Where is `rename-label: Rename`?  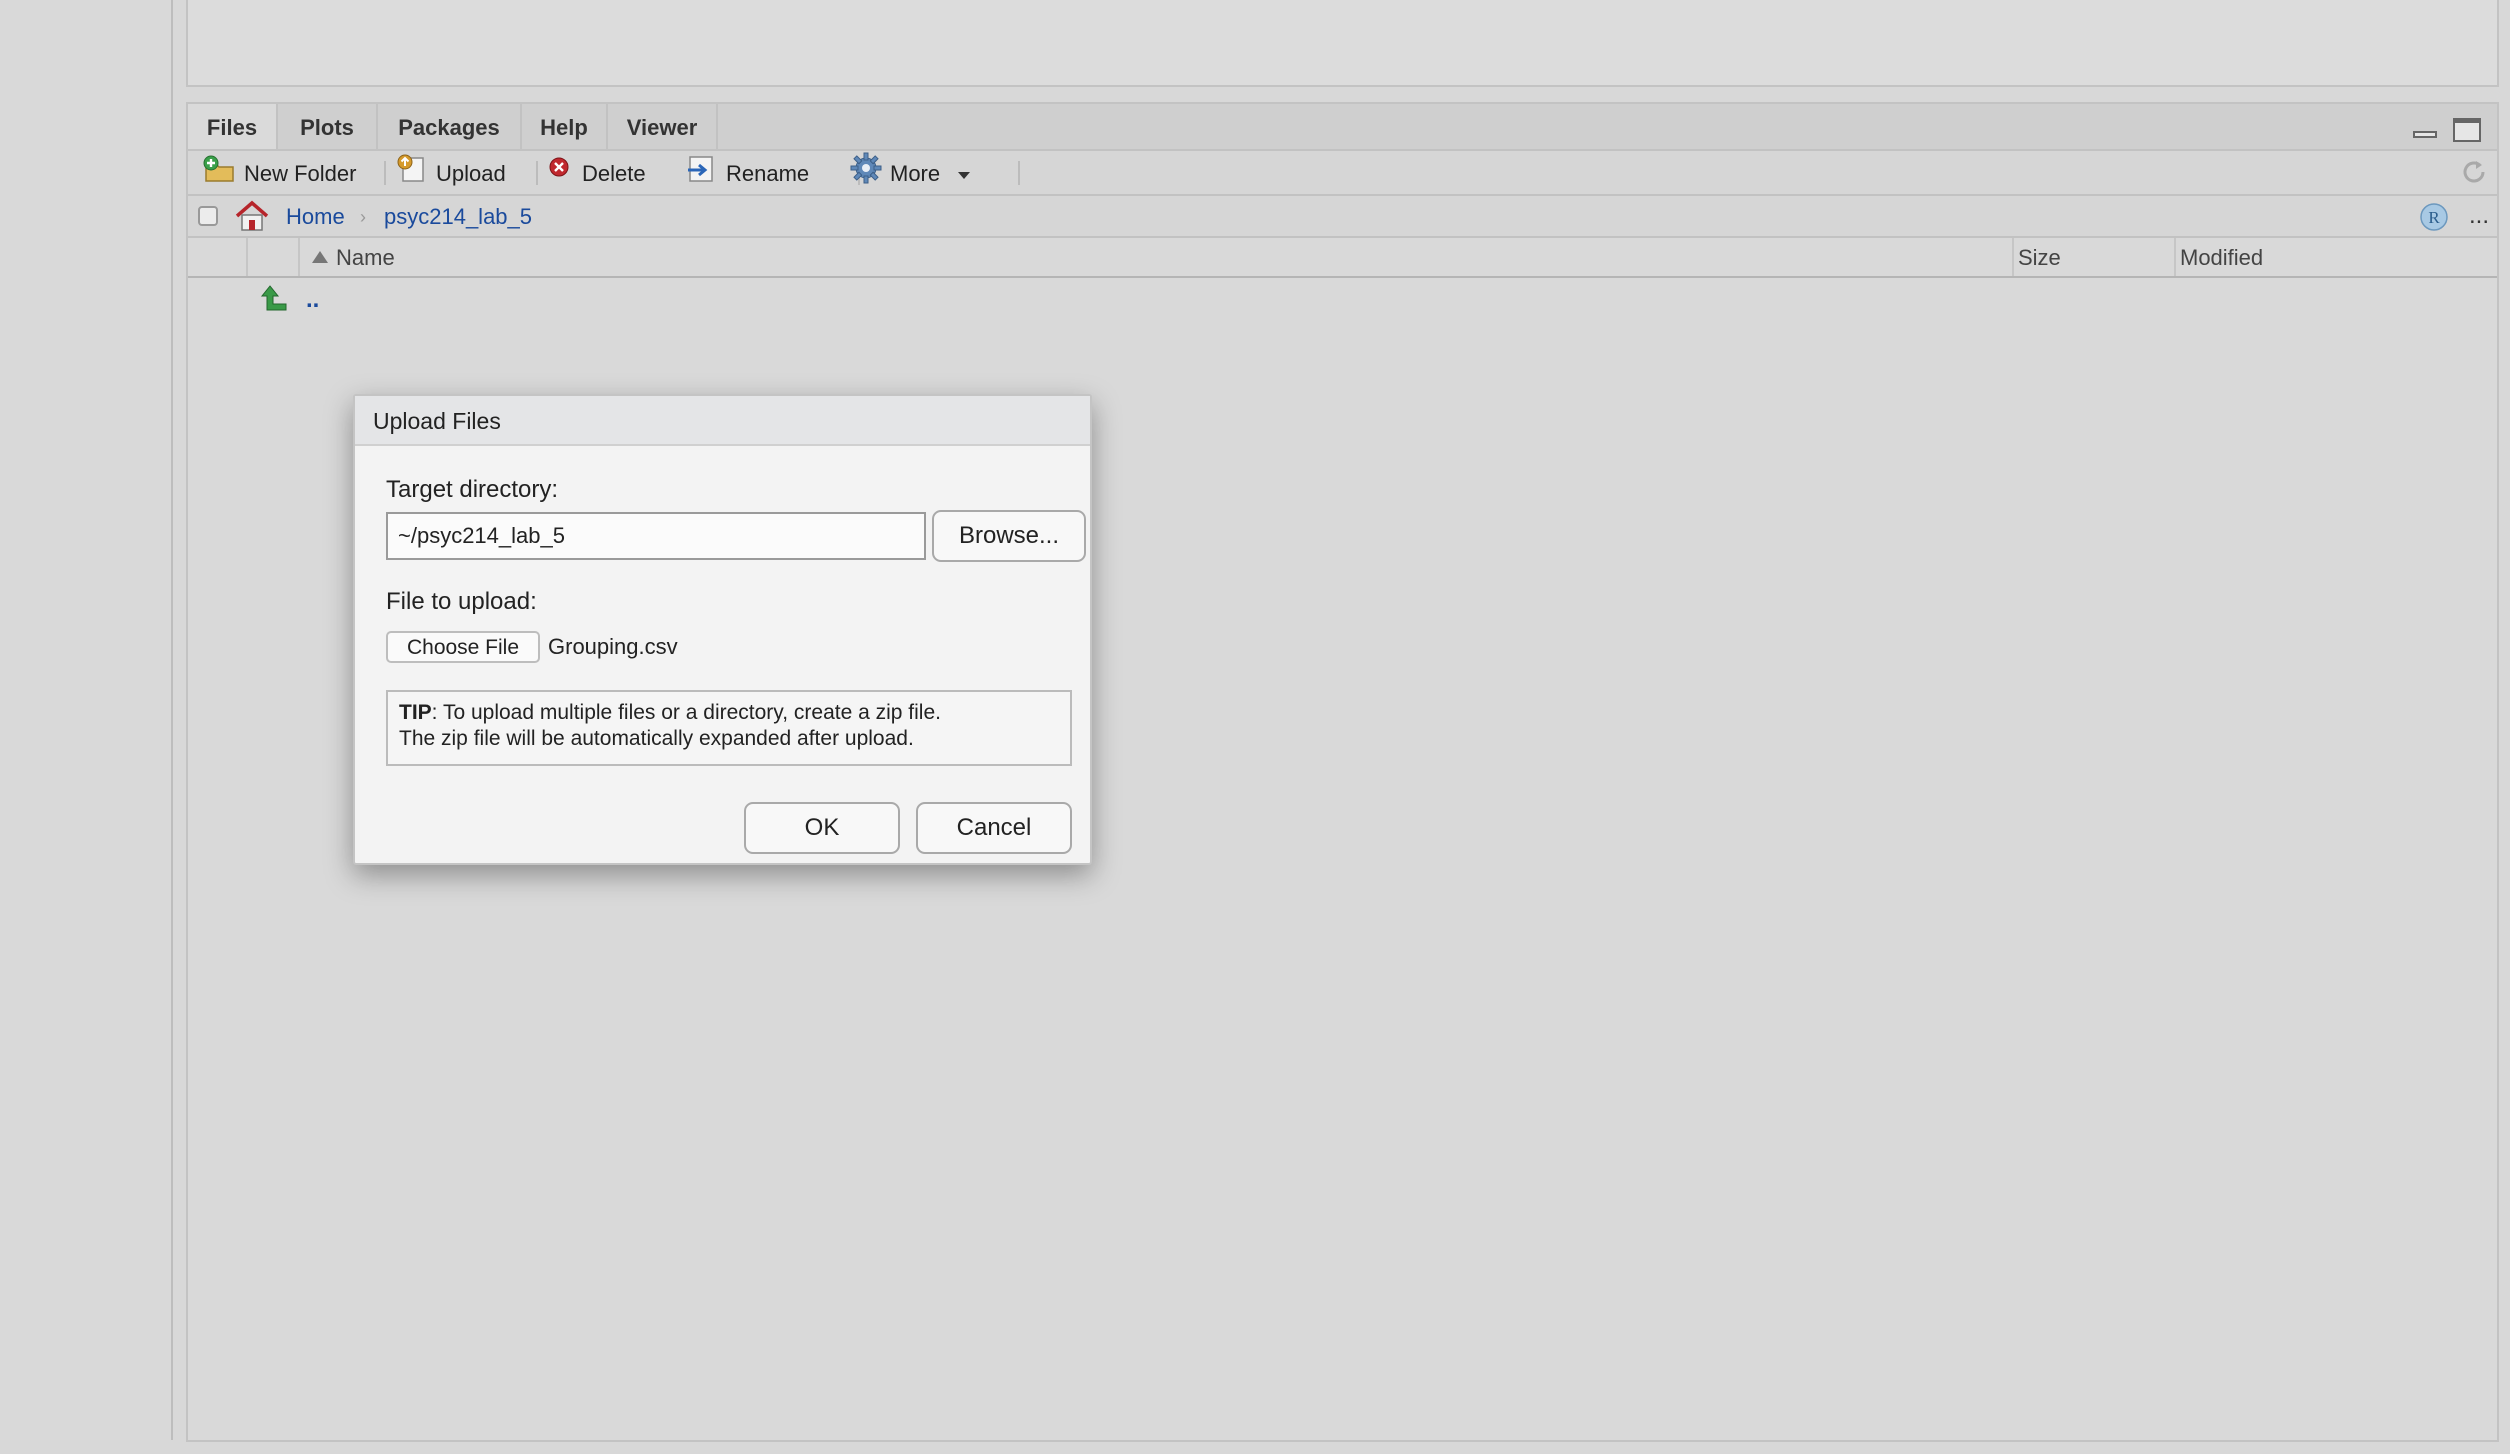
rename-label: Rename is located at coordinates (768, 173).